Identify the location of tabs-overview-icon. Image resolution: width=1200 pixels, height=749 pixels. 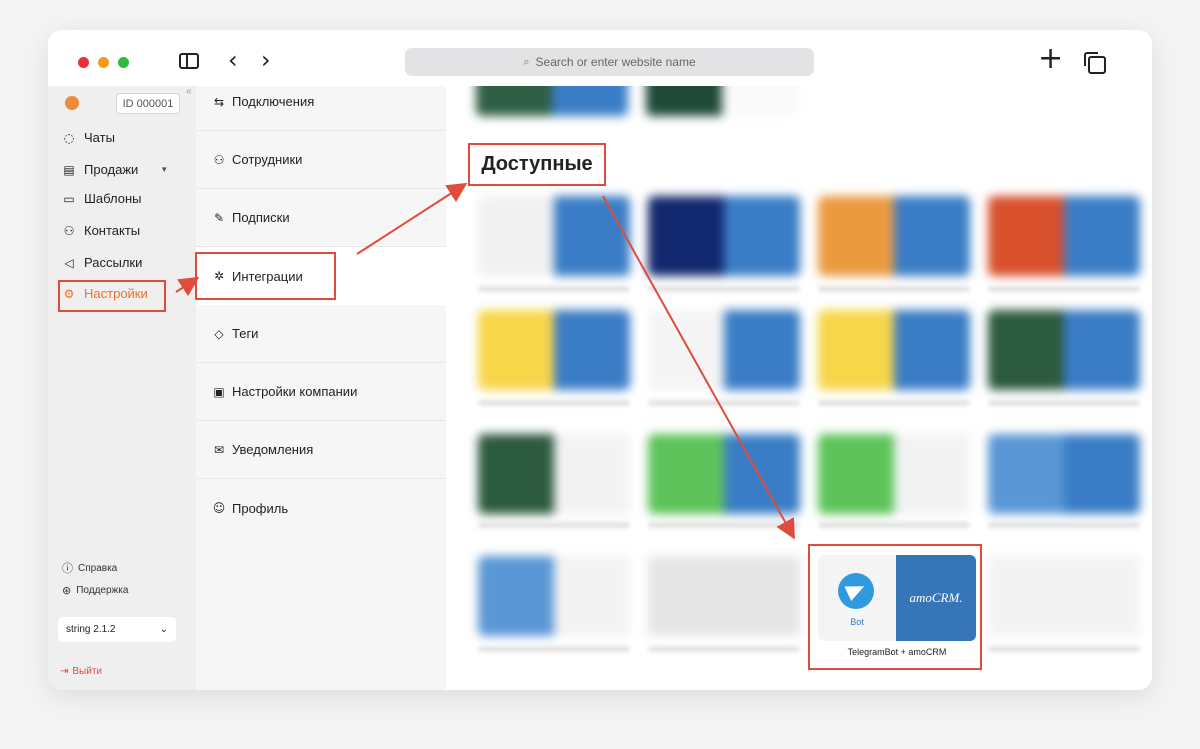
(1095, 63).